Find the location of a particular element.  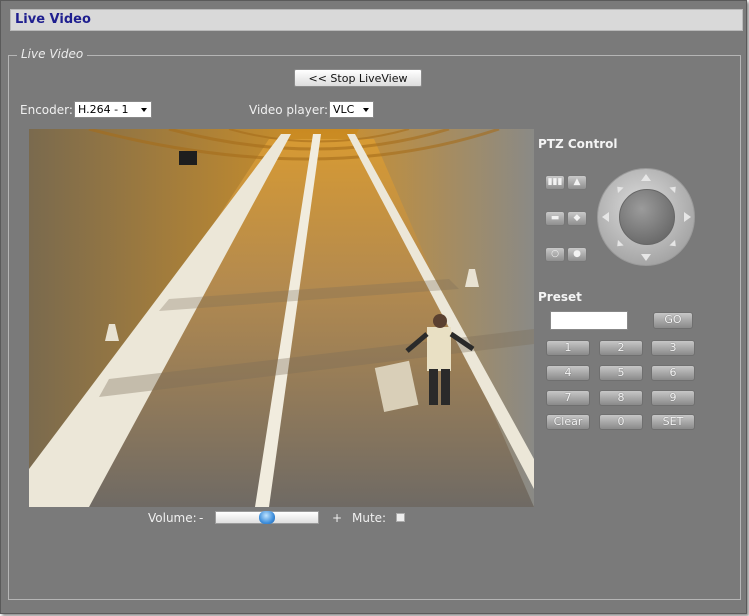

preset-key-8: 8 is located at coordinates (621, 398).